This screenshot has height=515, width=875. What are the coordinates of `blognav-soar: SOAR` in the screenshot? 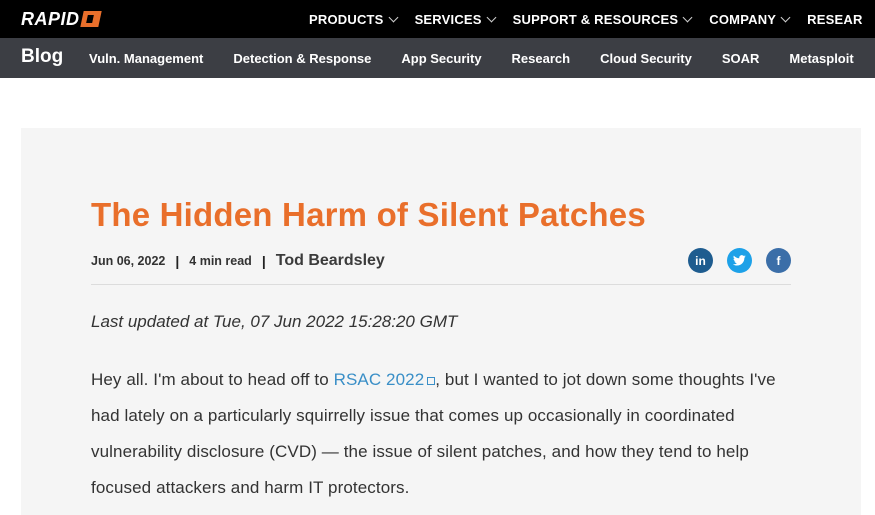 It's located at (741, 58).